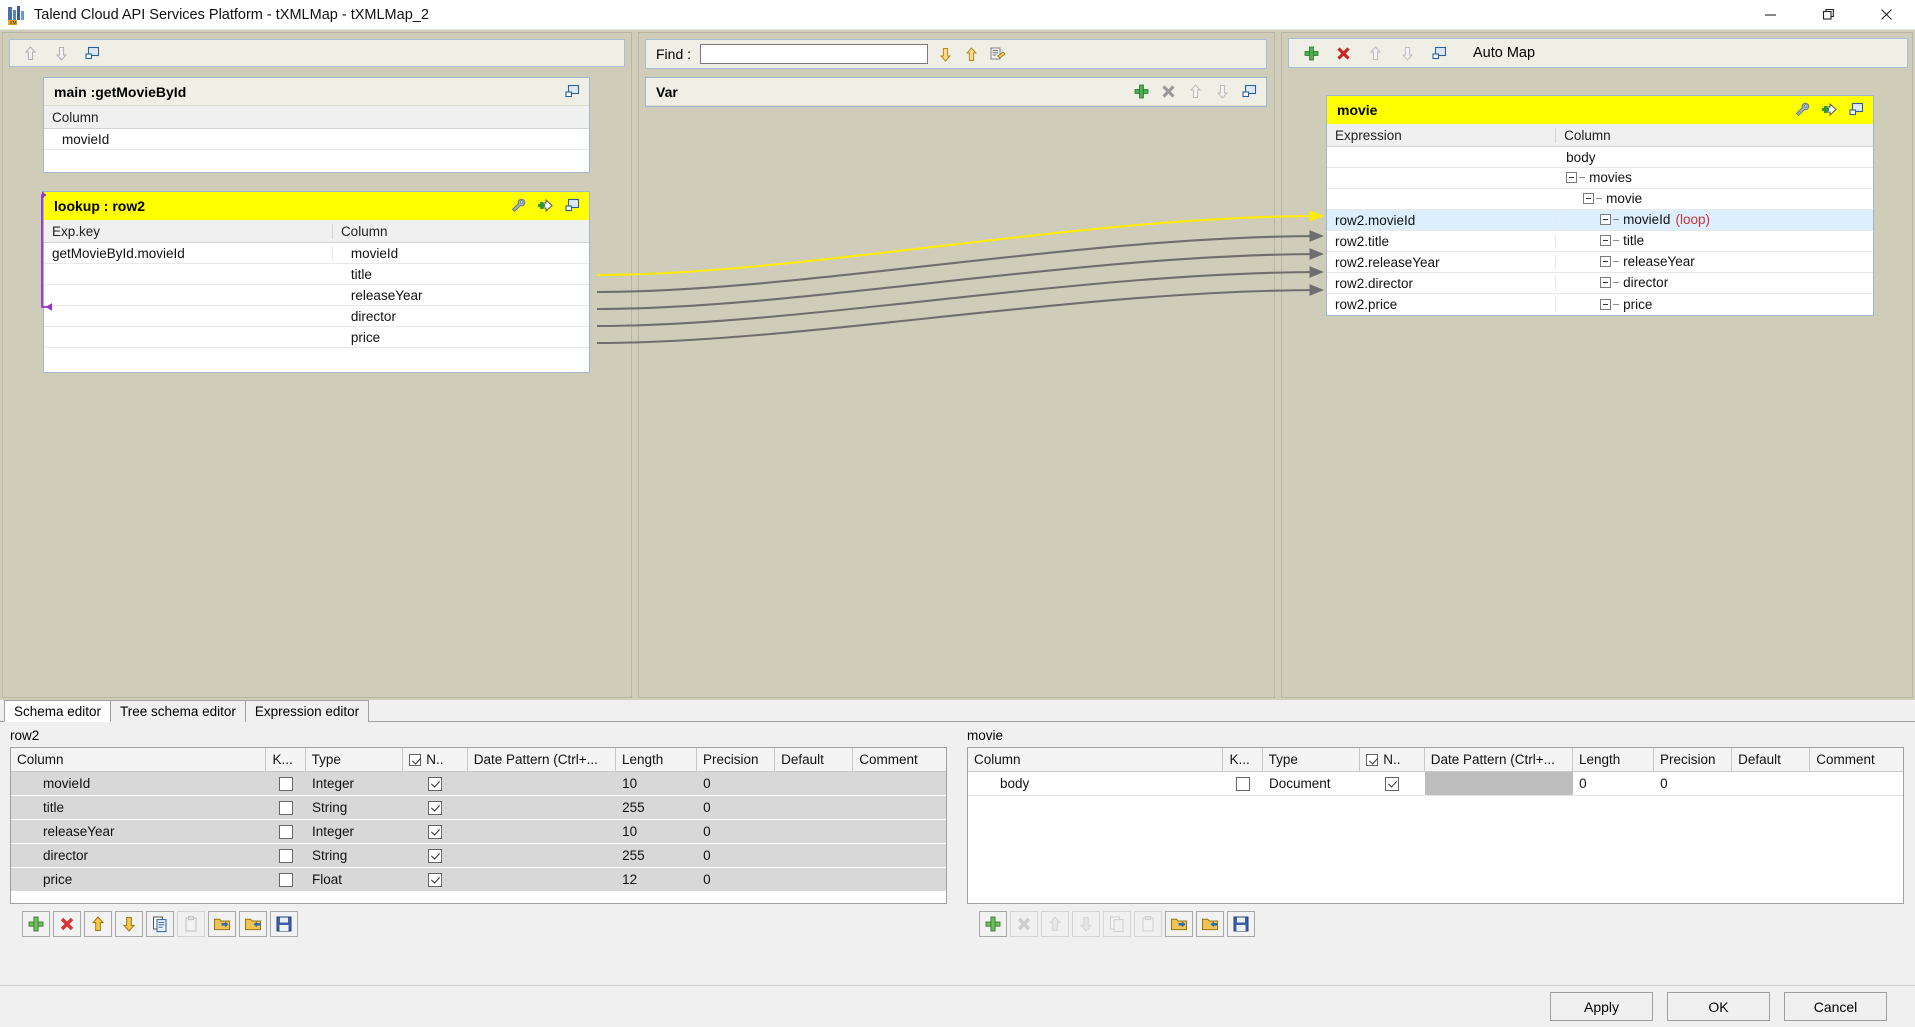 The image size is (1915, 1027). I want to click on table-row: movieId Integer 10 0, so click(478, 784).